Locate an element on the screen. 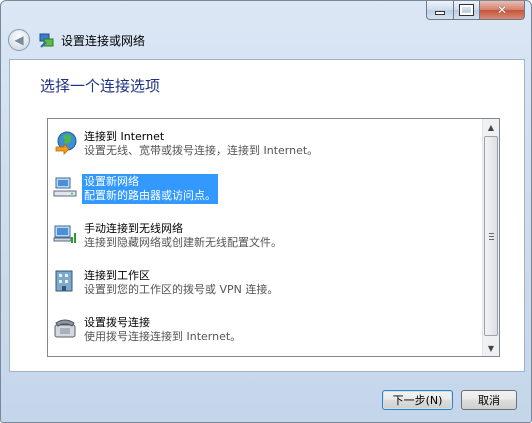 The height and width of the screenshot is (423, 532). option-manual-wireless: 手动连接到无线网络 连接到隐藏网络或创建新无线配置文件。 is located at coordinates (168, 236).